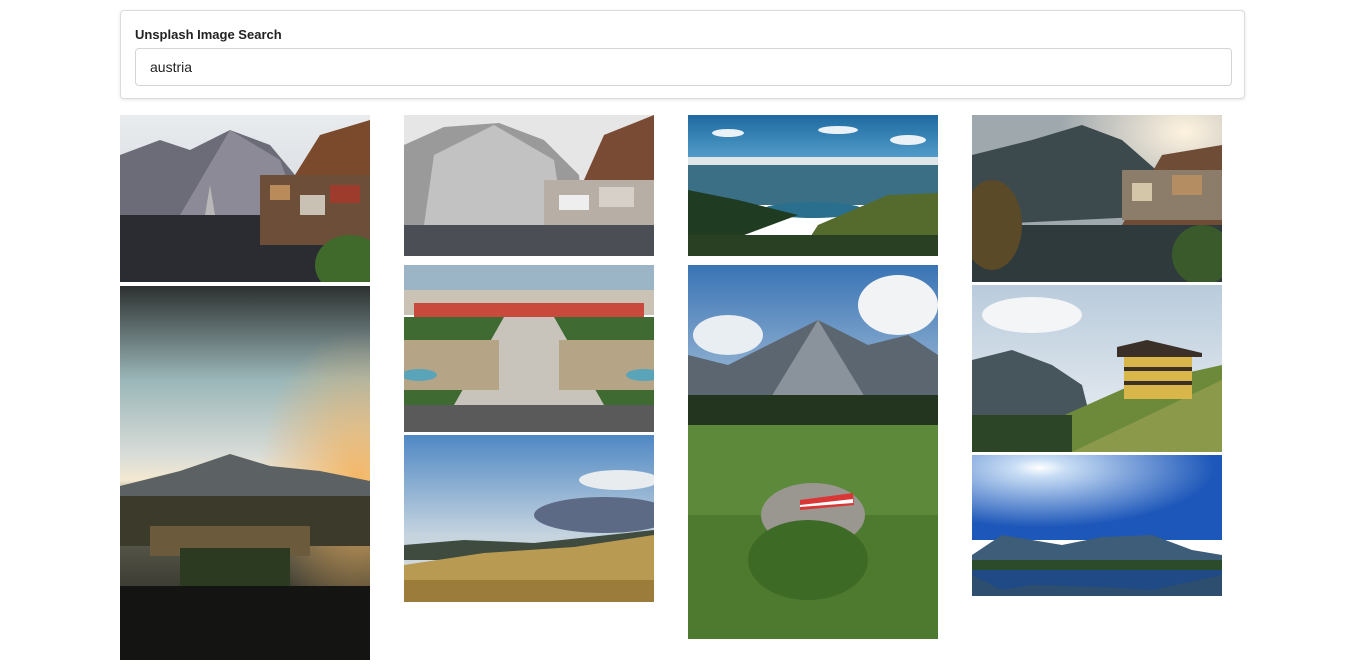  Describe the element at coordinates (683, 67) in the screenshot. I see `search-input` at that location.